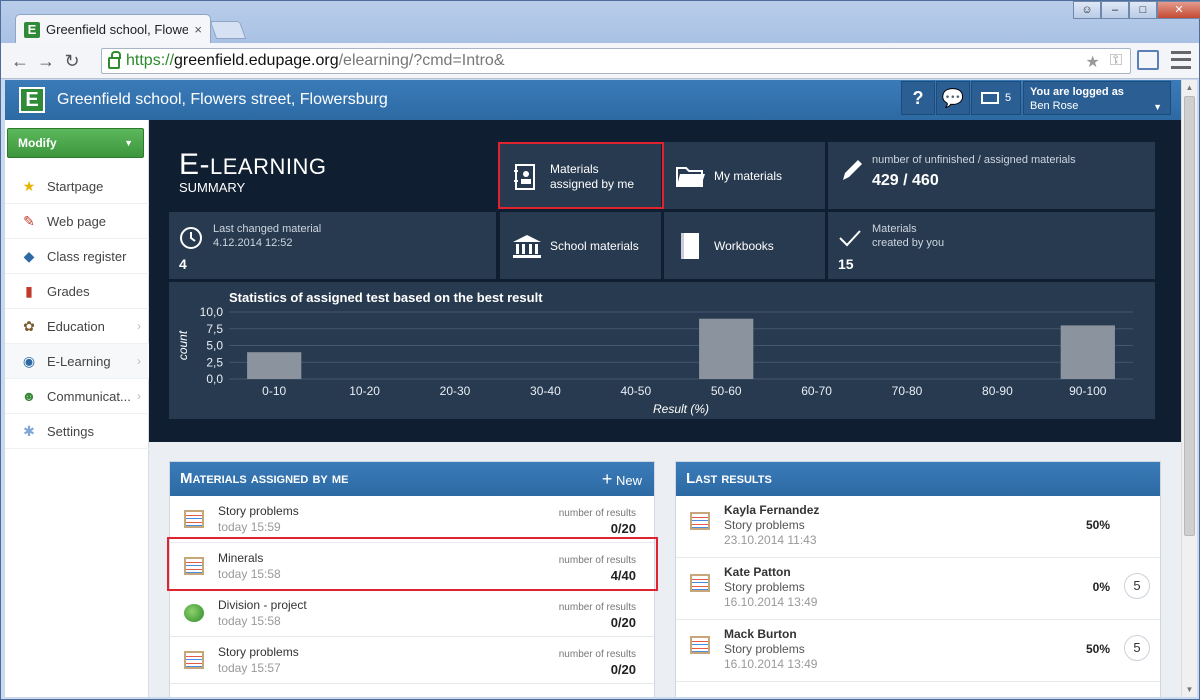 The width and height of the screenshot is (1200, 700). I want to click on cast-icon, so click(1148, 60).